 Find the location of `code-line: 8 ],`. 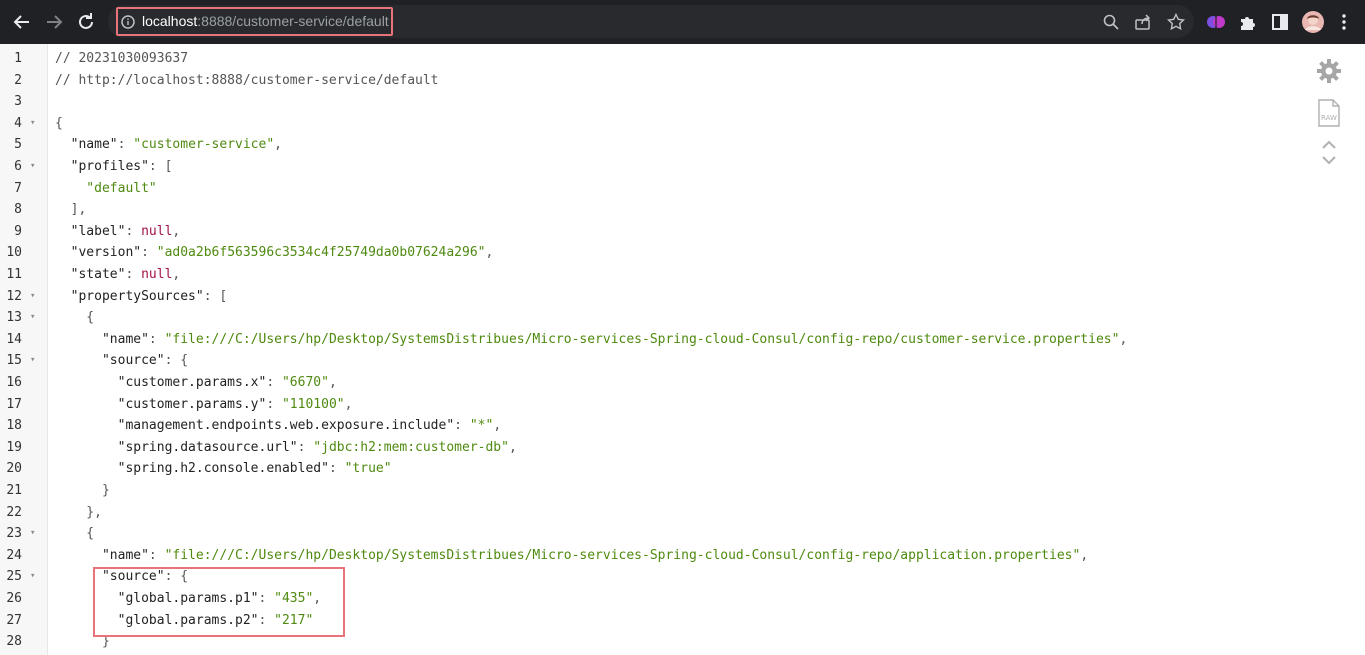

code-line: 8 ], is located at coordinates (650, 209).